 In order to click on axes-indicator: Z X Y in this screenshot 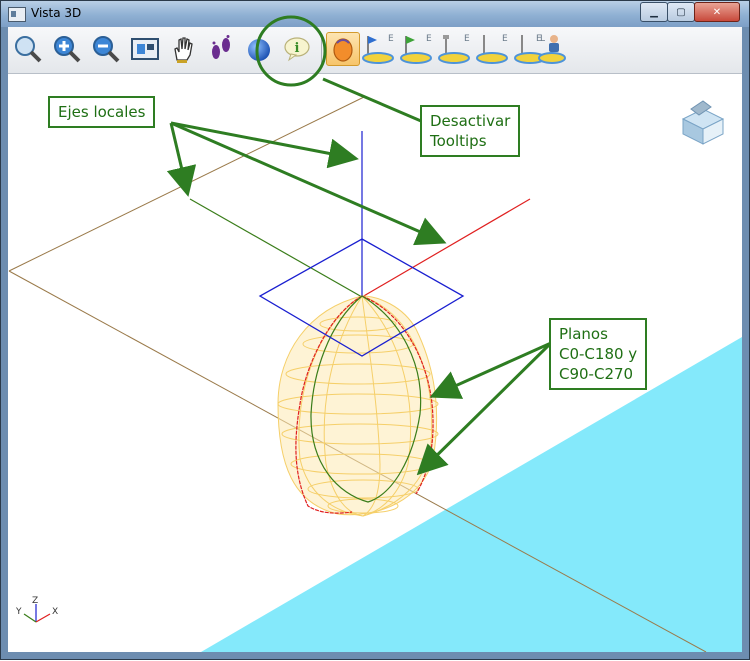, I will do `click(36, 609)`.